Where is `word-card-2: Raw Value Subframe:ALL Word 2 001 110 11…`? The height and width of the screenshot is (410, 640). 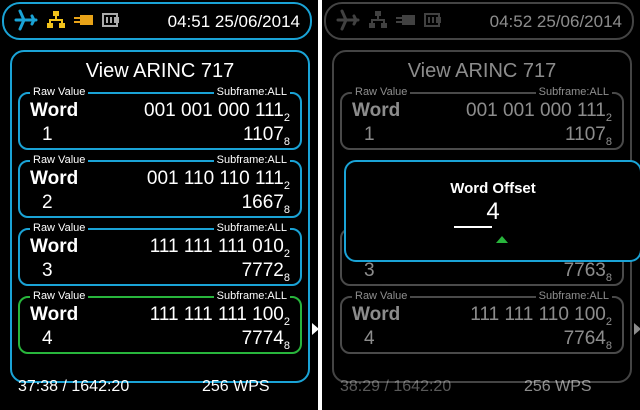 word-card-2: Raw Value Subframe:ALL Word 2 001 110 11… is located at coordinates (160, 186).